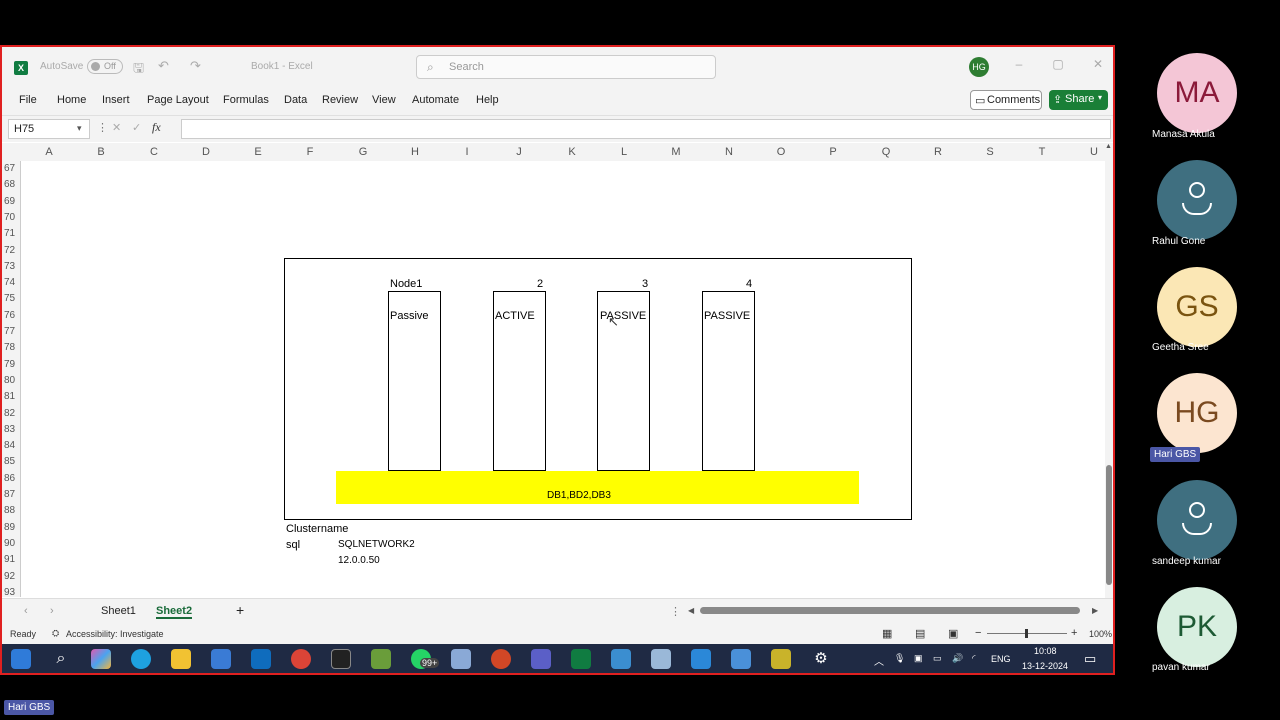 The height and width of the screenshot is (720, 1280). What do you see at coordinates (741, 659) in the screenshot?
I see `visual-studio-icon` at bounding box center [741, 659].